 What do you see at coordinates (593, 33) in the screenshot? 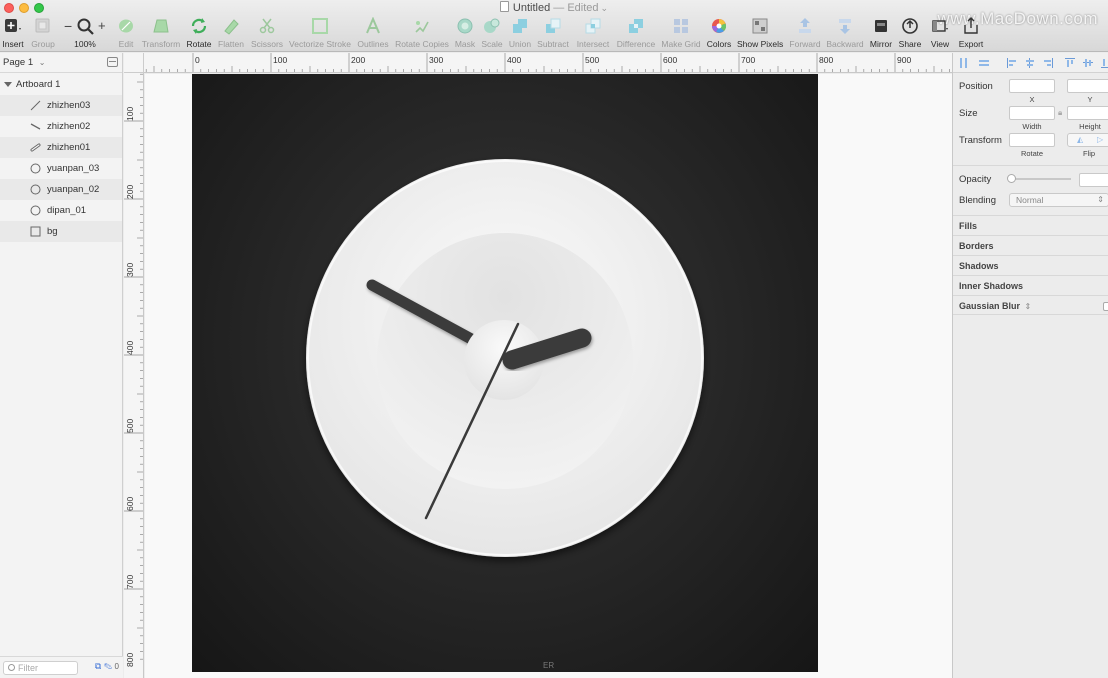
I see `intersect-button: Intersect` at bounding box center [593, 33].